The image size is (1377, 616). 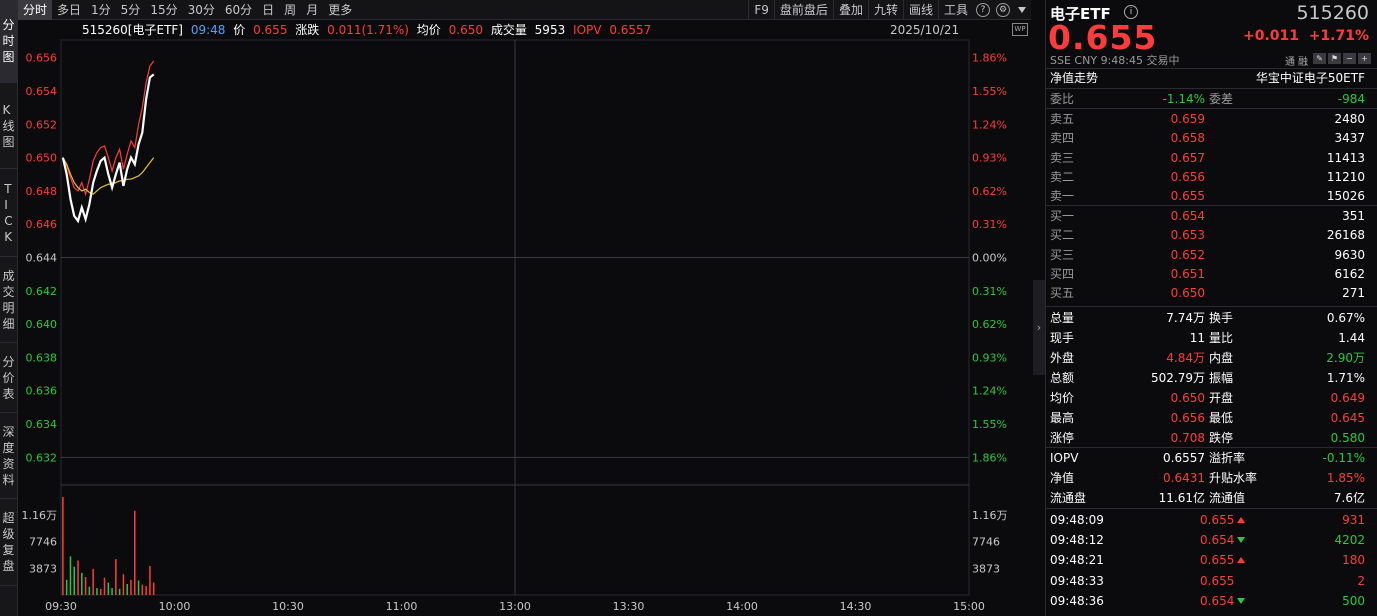 I want to click on stats-label: 内盘, so click(x=1221, y=358).